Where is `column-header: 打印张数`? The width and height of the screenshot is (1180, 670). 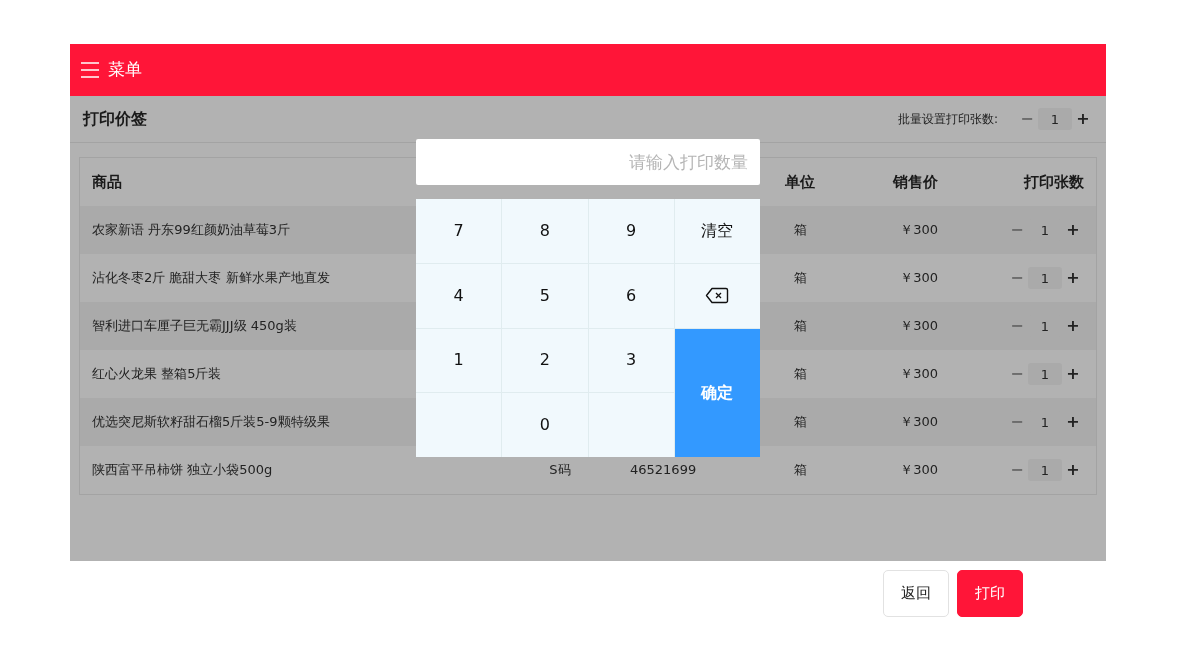
column-header: 打印张数 is located at coordinates (1053, 182).